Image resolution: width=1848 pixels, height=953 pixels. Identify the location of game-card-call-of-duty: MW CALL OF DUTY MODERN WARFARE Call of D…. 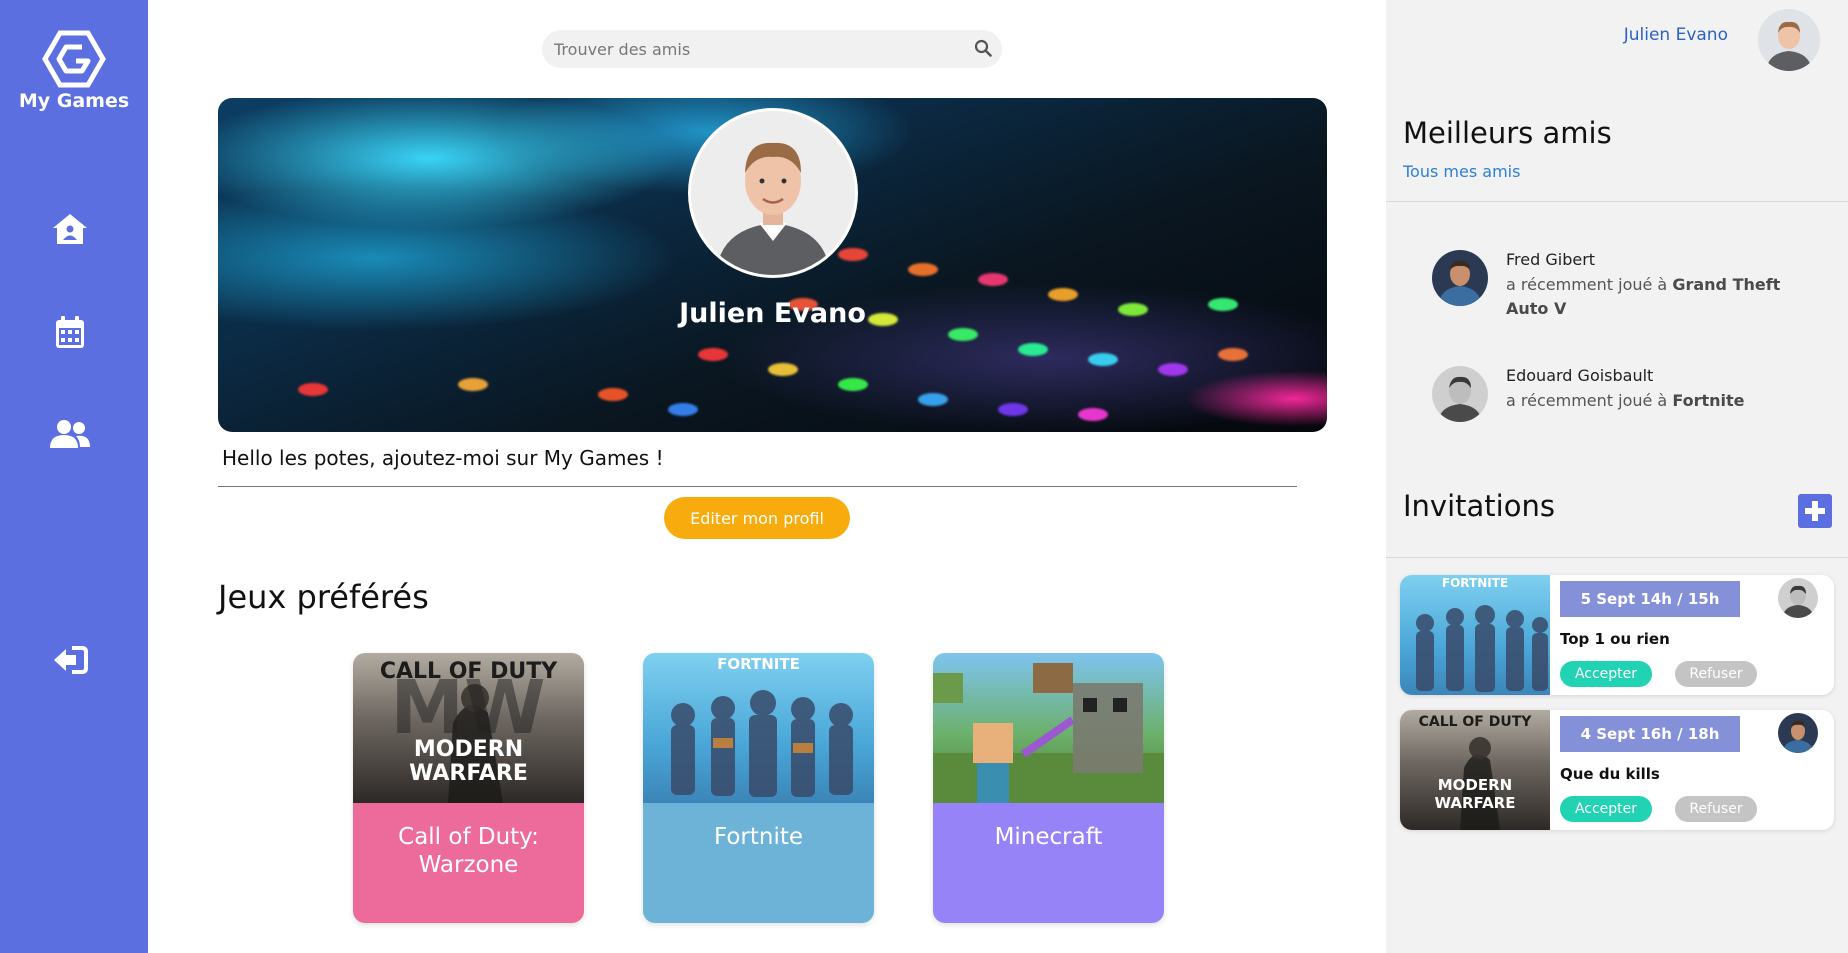
(468, 788).